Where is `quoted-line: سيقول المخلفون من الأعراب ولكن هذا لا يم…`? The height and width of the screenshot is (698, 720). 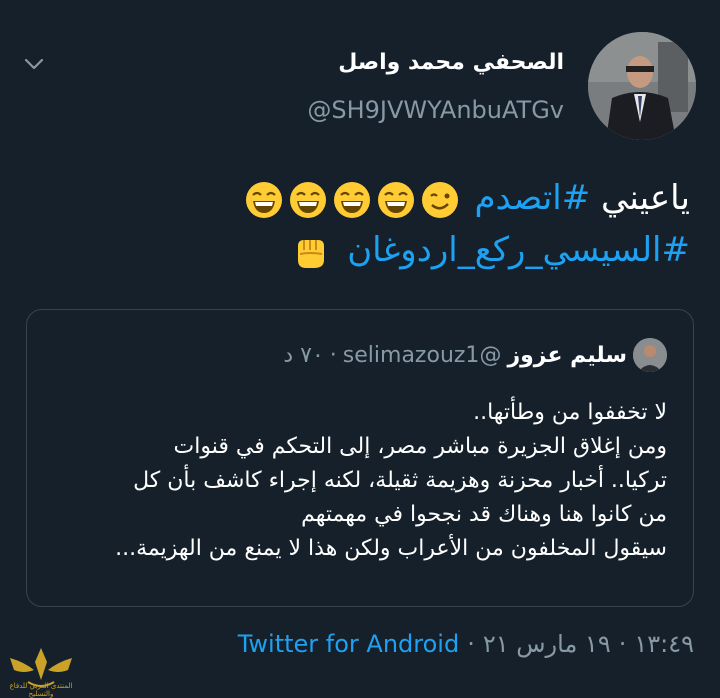
quoted-line: سيقول المخلفون من الأعراب ولكن هذا لا يم… is located at coordinates (391, 548).